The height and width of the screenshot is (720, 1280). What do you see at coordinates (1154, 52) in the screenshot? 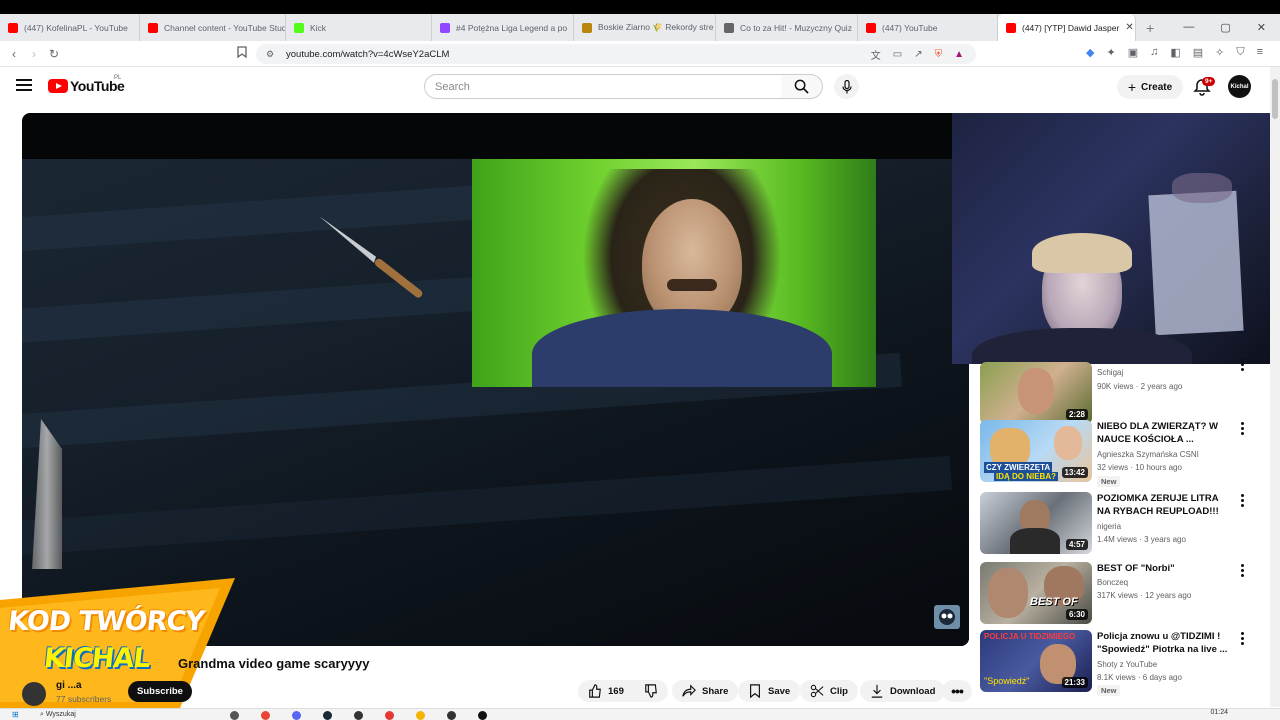
I see `music-icon: ♫` at bounding box center [1154, 52].